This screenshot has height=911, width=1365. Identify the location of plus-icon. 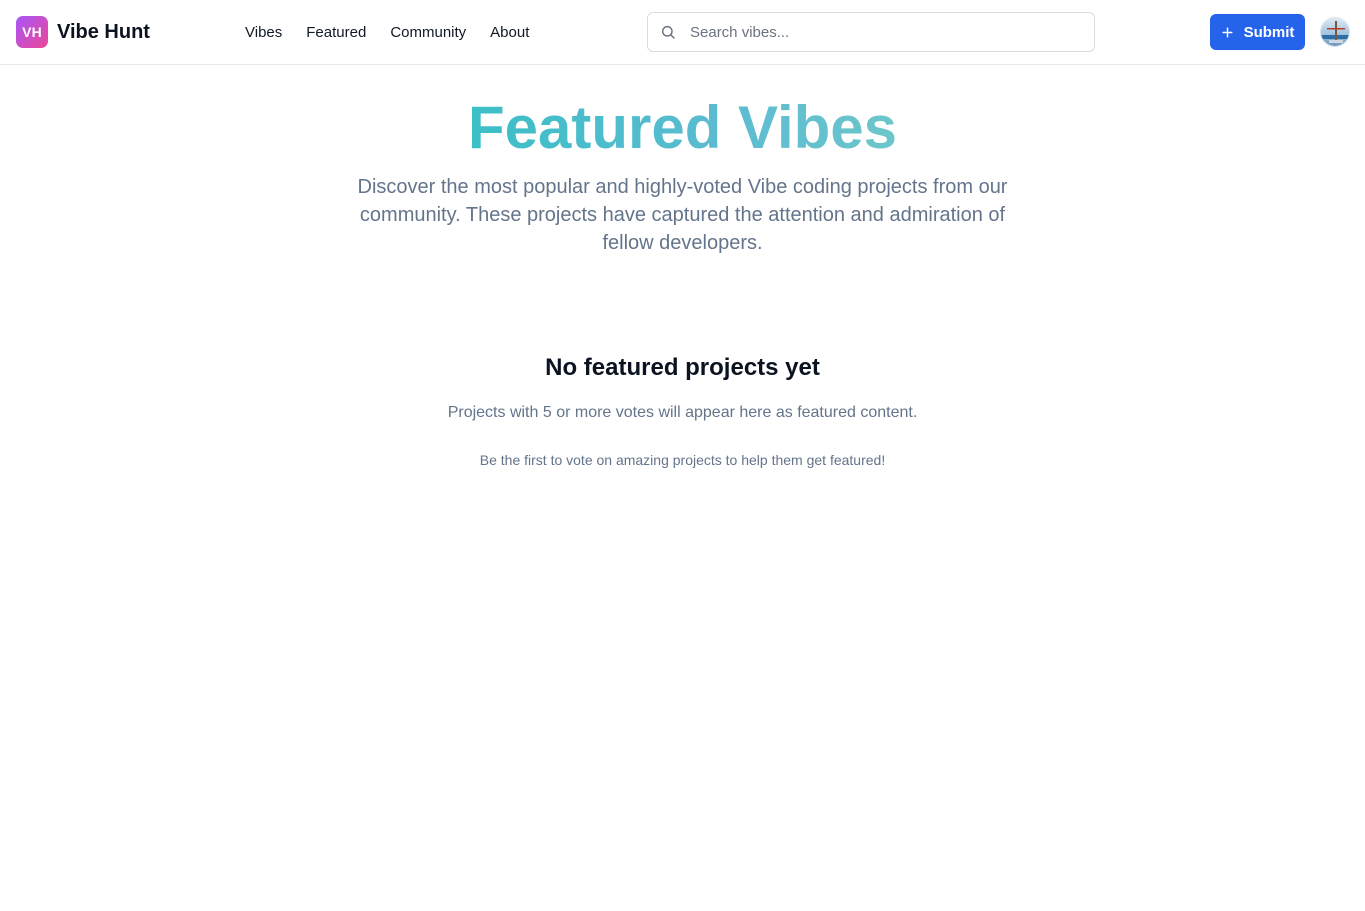
(1228, 32).